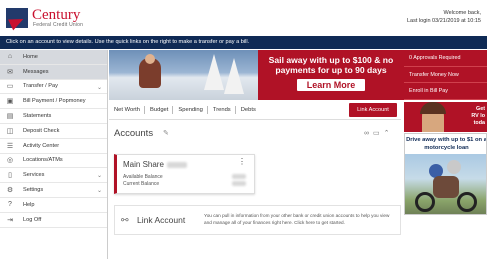 Image resolution: width=487 pixels, height=259 pixels. Describe the element at coordinates (58, 25) in the screenshot. I see `brand-subtitle: Federal Credit Union` at that location.